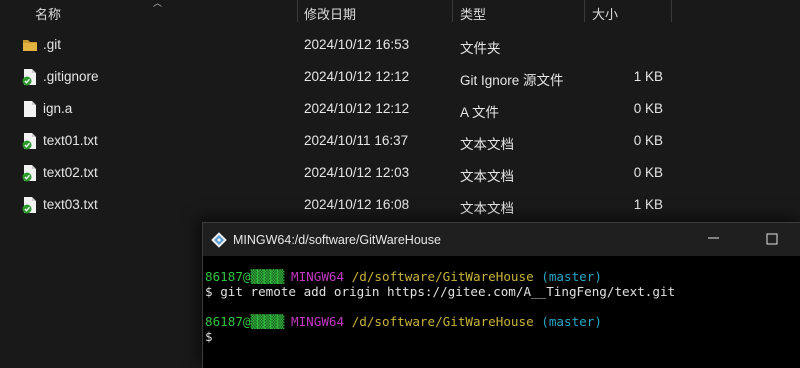  What do you see at coordinates (330, 13) in the screenshot?
I see `column-modified: 修改日期` at bounding box center [330, 13].